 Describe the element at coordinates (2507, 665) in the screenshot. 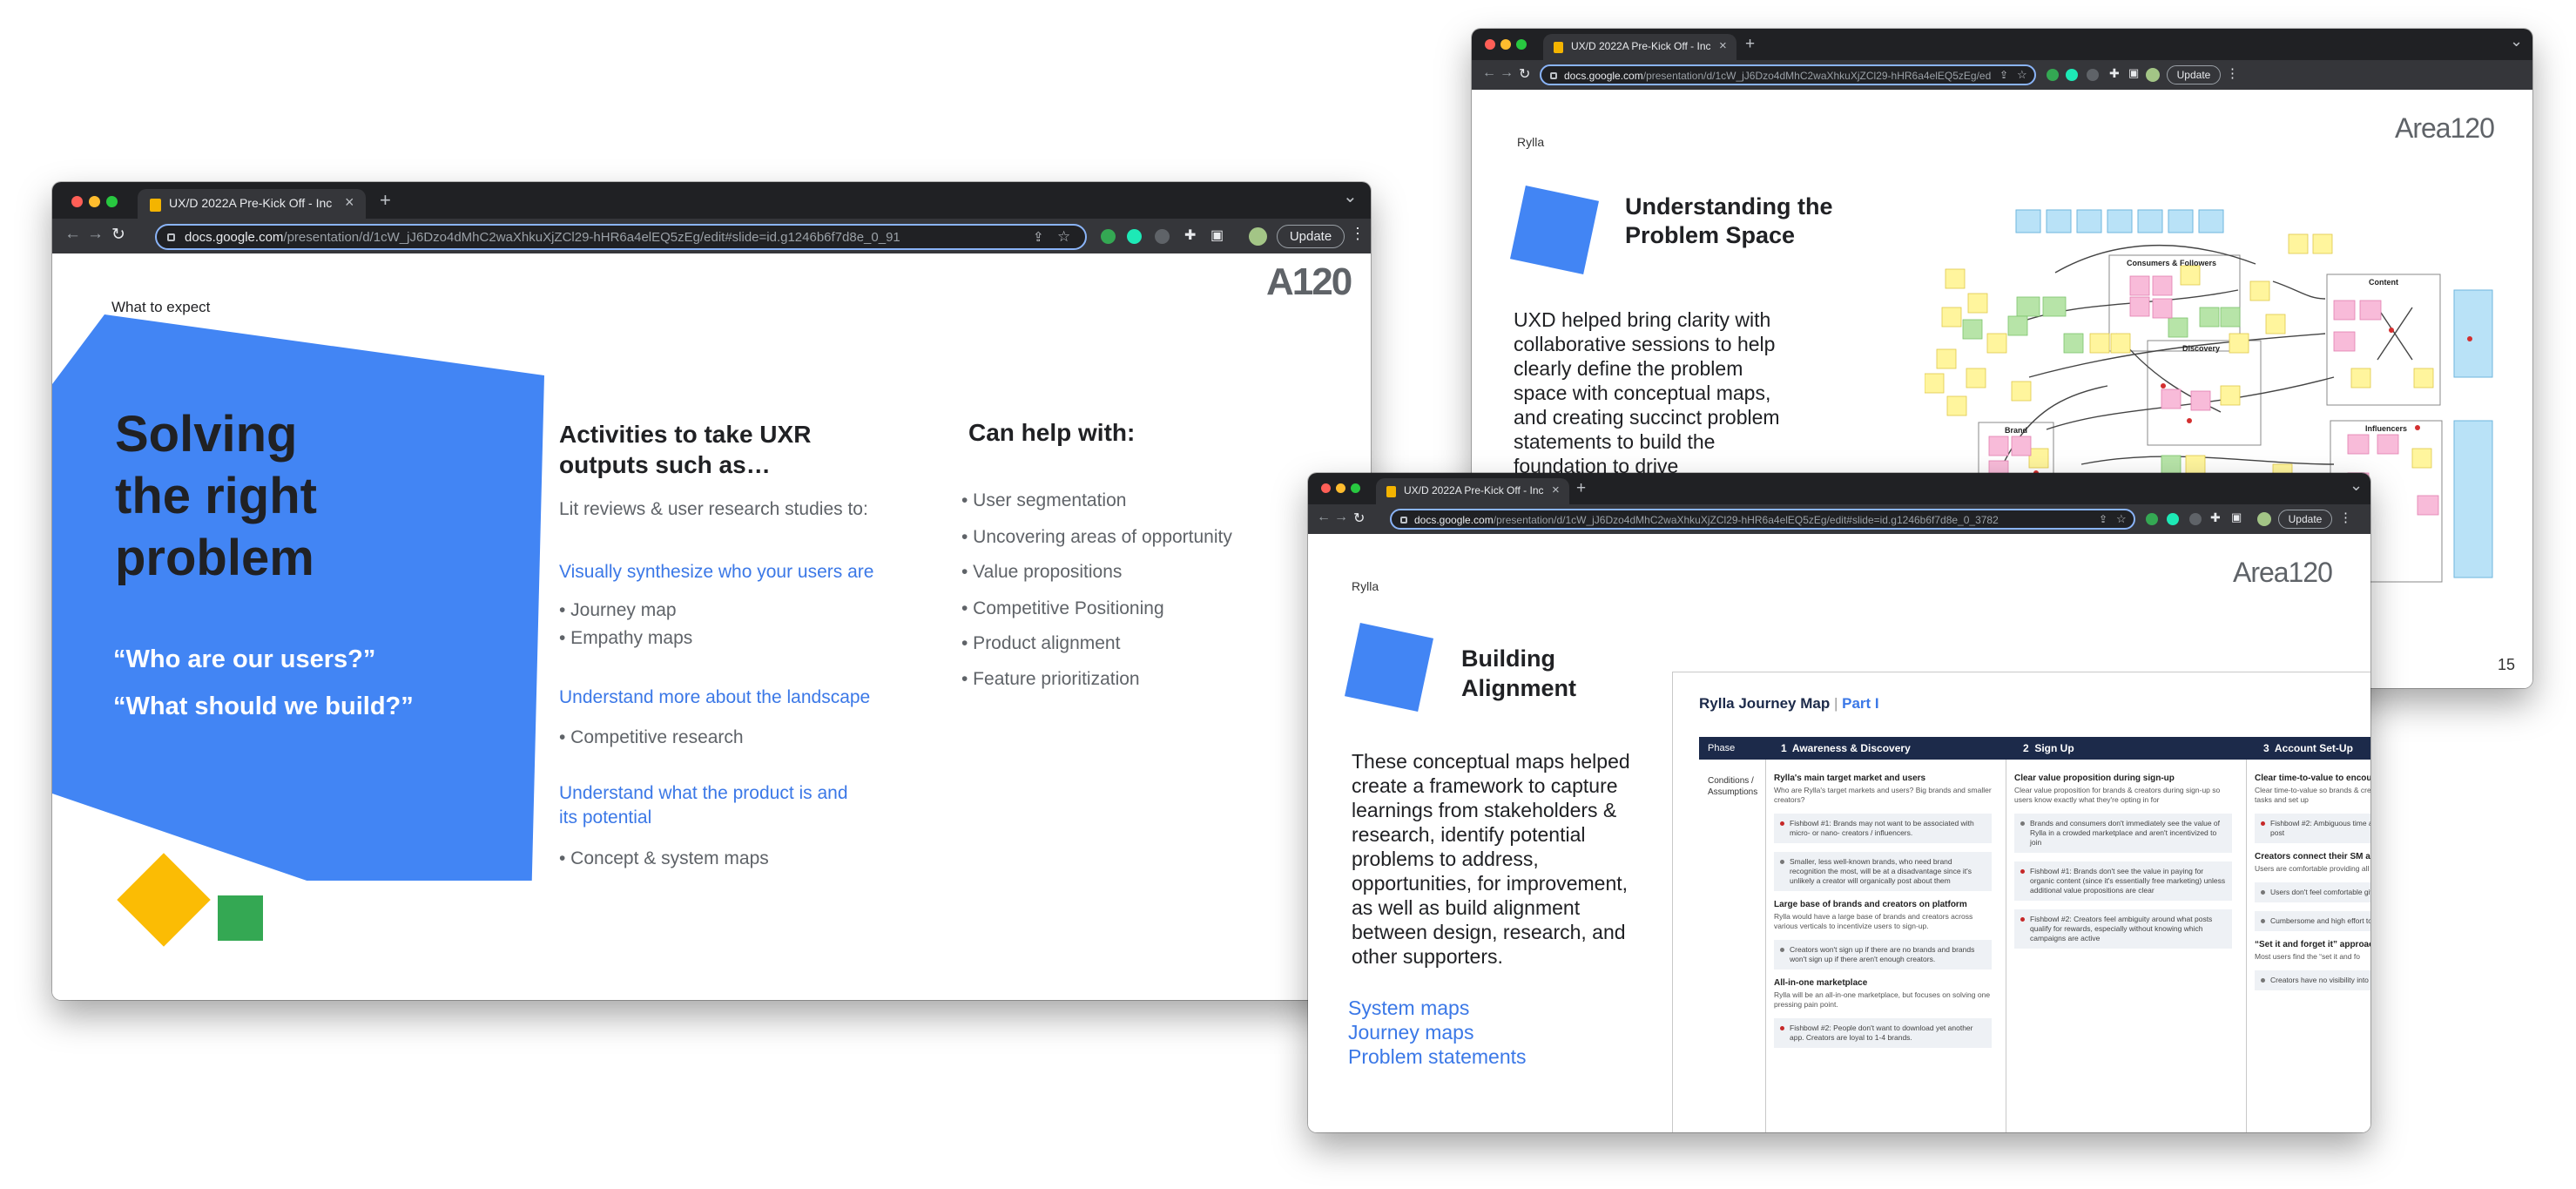

I see `page-number: 15` at that location.